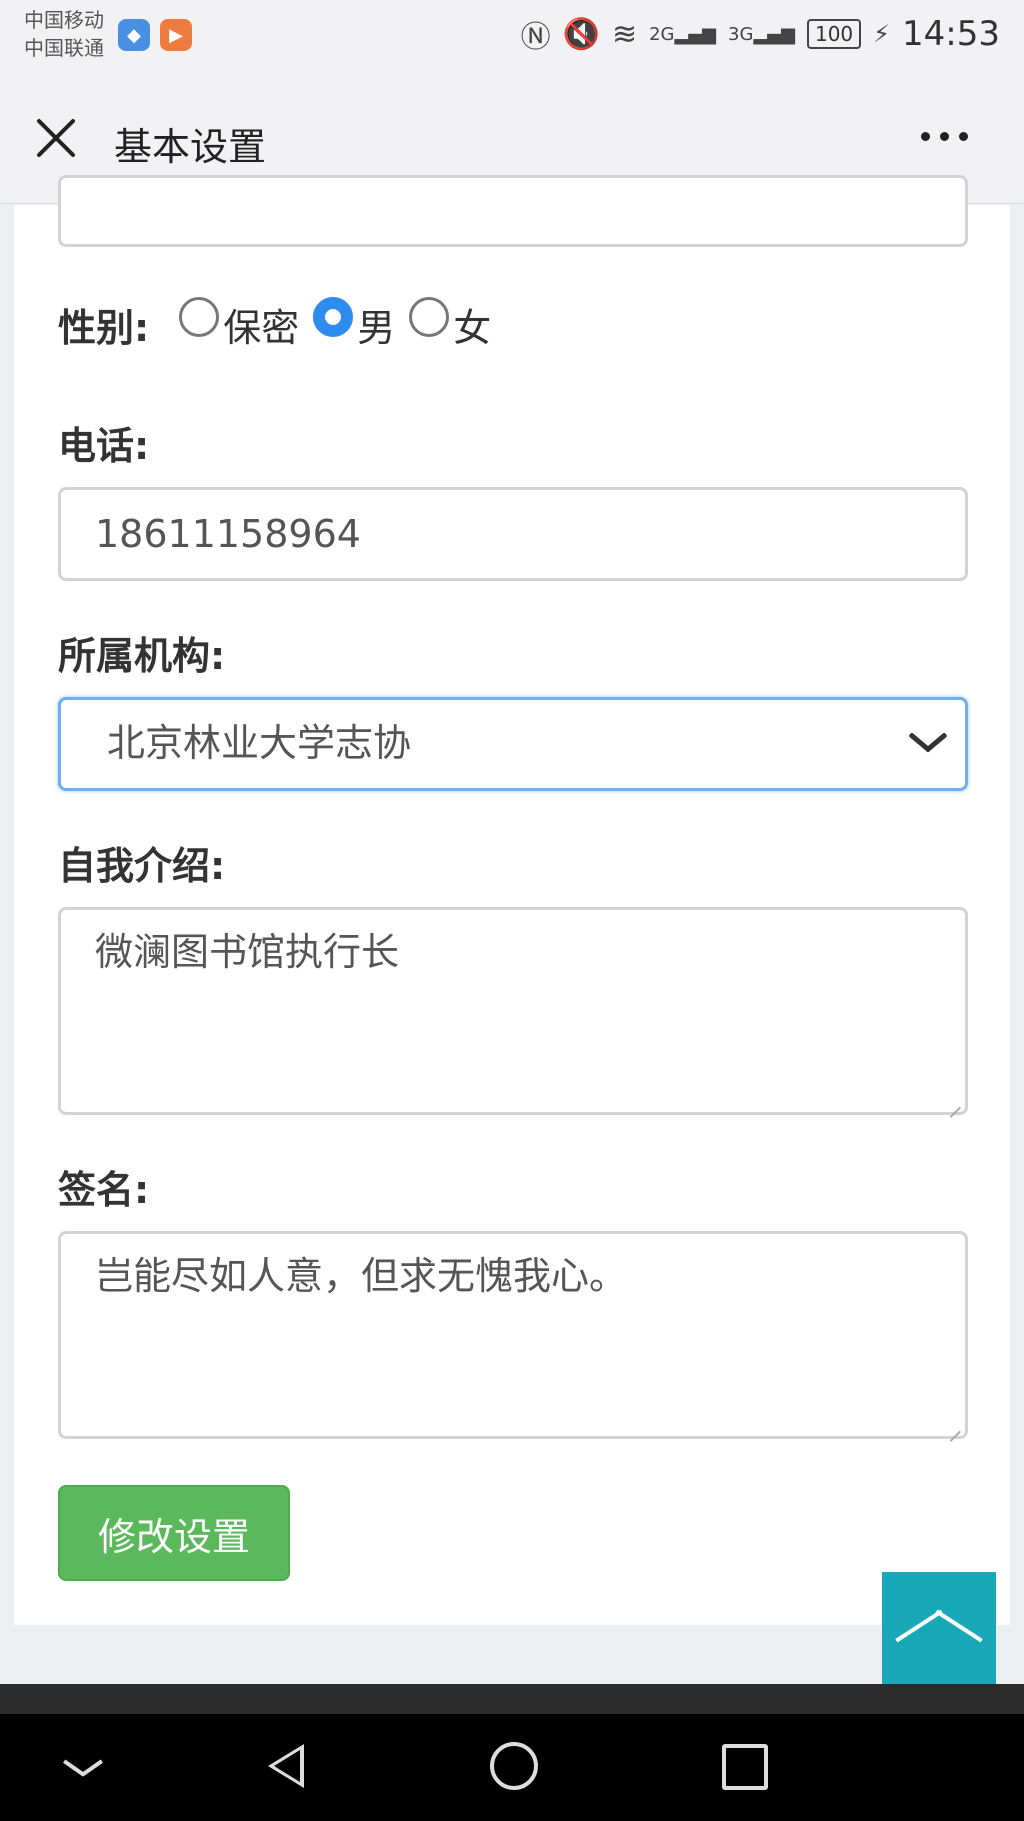 This screenshot has height=1821, width=1024. Describe the element at coordinates (429, 316) in the screenshot. I see `radio-female` at that location.